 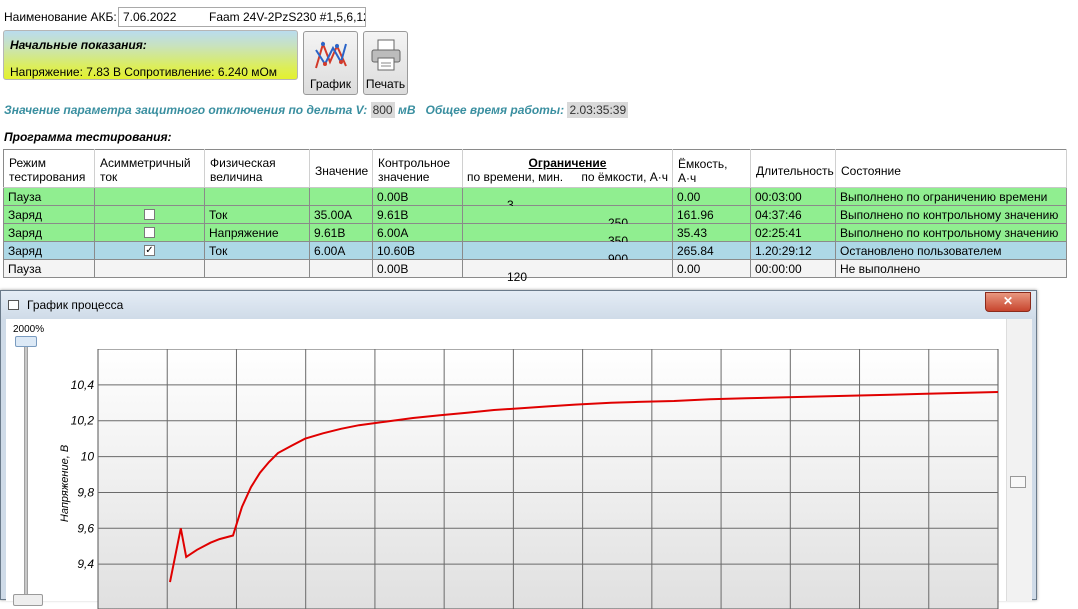 What do you see at coordinates (287, 17) in the screenshot?
I see `akb-model-text: Faam 24V-2PzS230 #1,5,6,12` at bounding box center [287, 17].